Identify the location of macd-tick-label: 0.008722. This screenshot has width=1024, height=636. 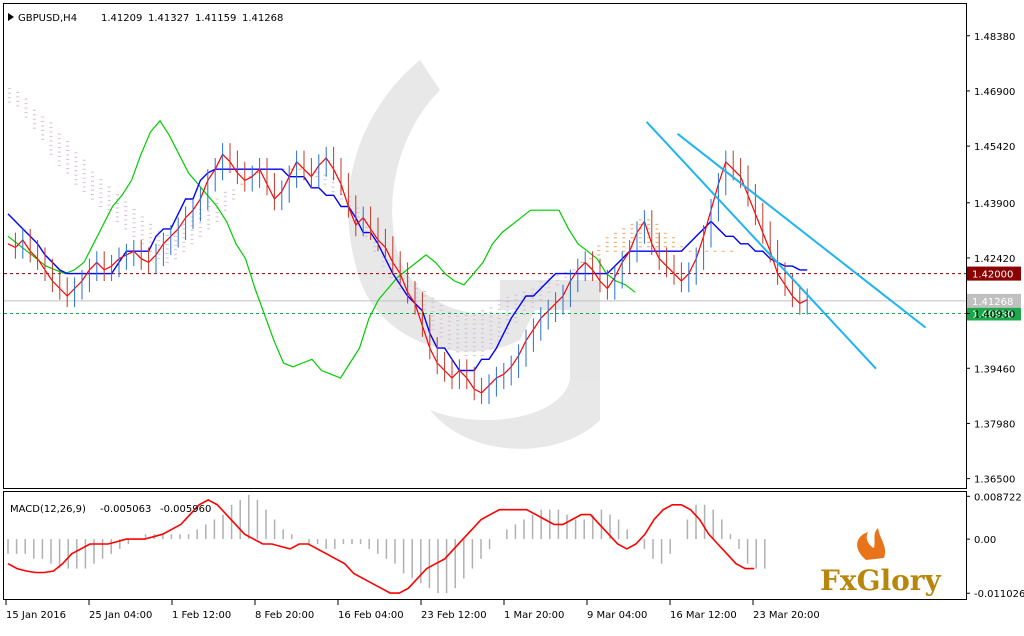
(998, 497).